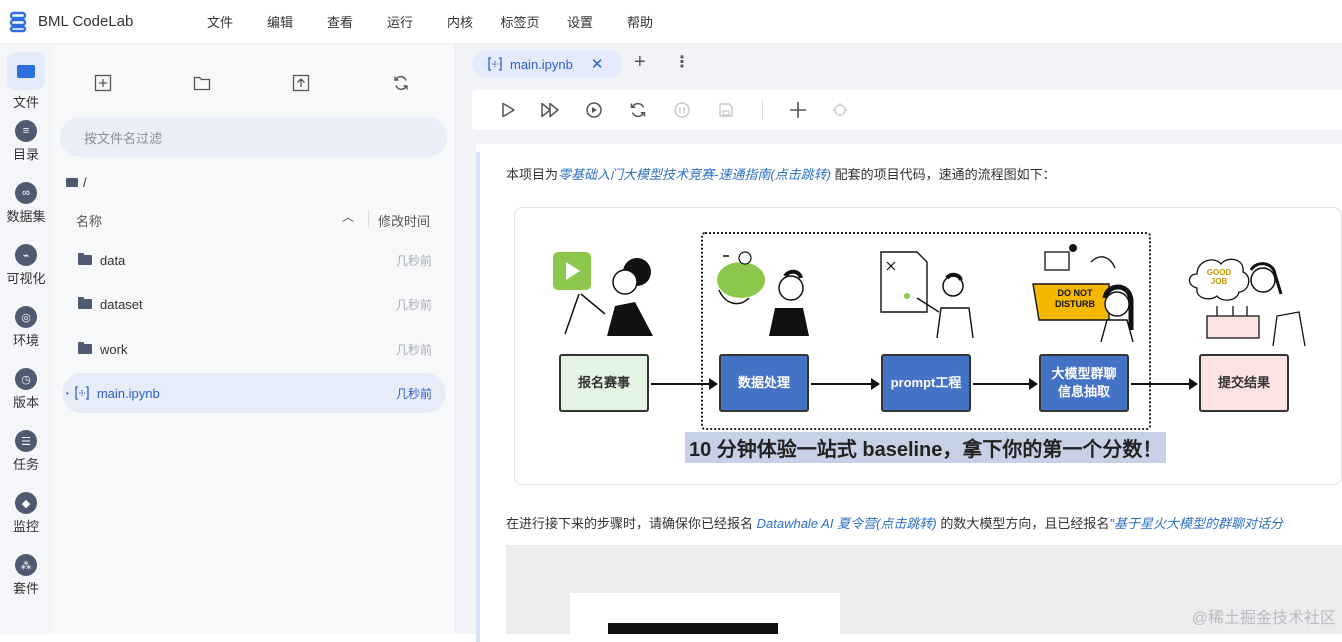  Describe the element at coordinates (594, 110) in the screenshot. I see `restart-run-icon` at that location.